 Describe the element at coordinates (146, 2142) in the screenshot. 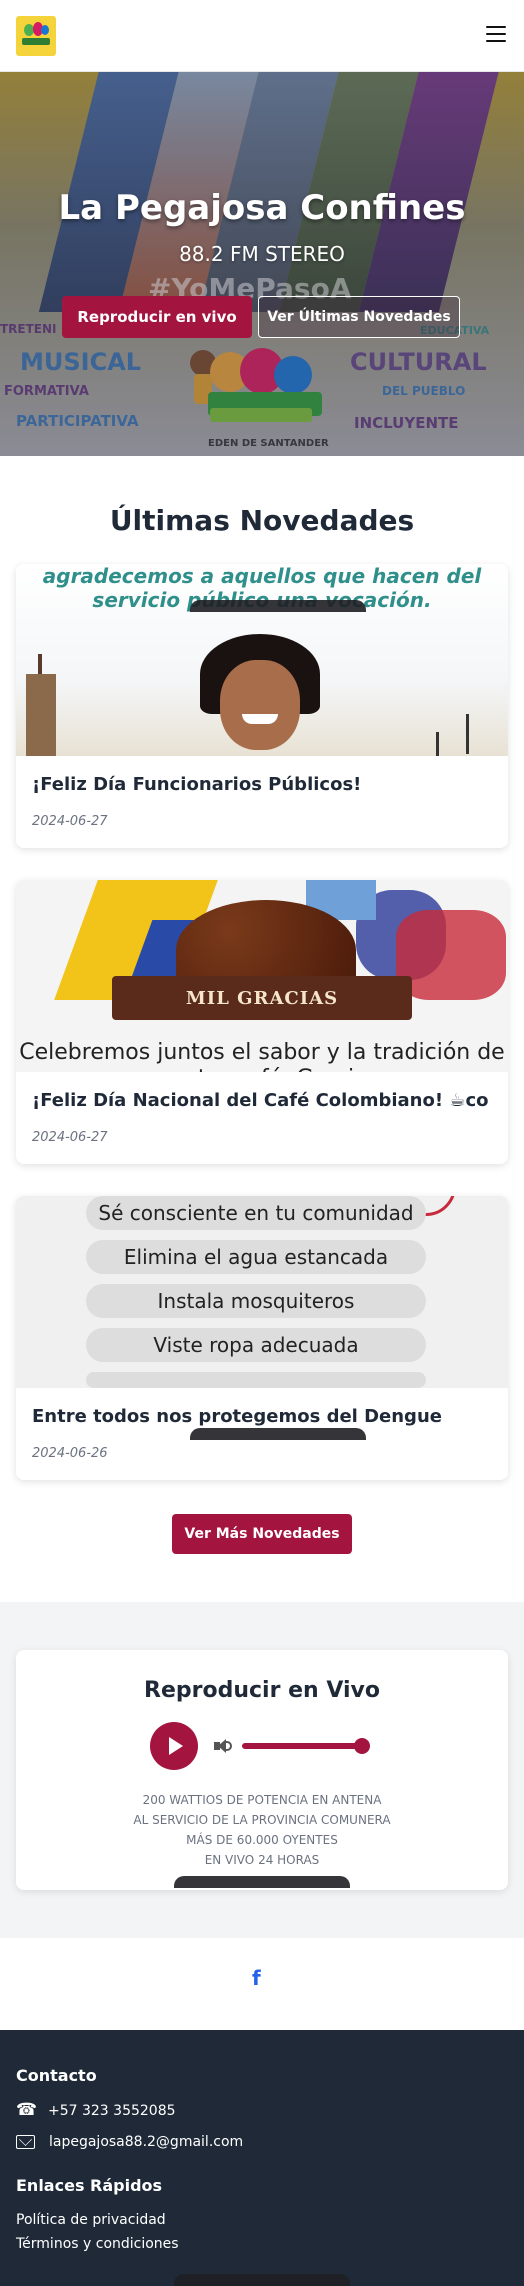

I see `email-address: lapegajosa88.2@gmail.com` at that location.